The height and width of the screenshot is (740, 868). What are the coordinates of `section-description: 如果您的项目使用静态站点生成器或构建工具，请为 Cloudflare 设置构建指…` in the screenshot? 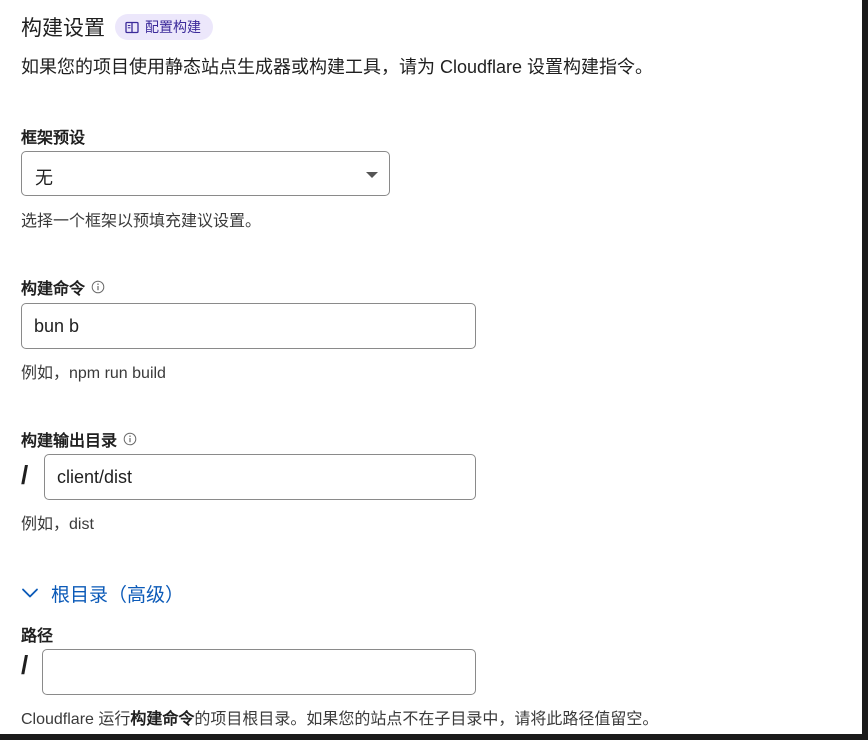 It's located at (337, 67).